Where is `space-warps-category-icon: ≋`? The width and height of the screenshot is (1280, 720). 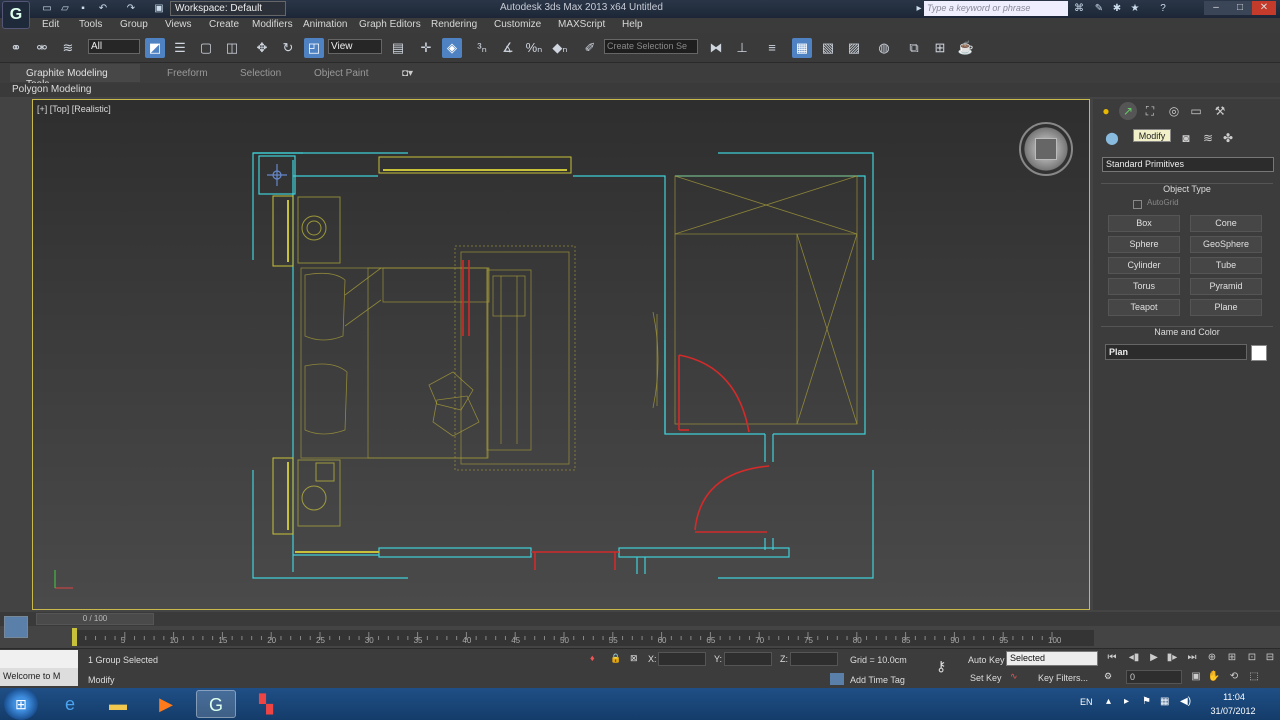
space-warps-category-icon: ≋ is located at coordinates (1208, 138).